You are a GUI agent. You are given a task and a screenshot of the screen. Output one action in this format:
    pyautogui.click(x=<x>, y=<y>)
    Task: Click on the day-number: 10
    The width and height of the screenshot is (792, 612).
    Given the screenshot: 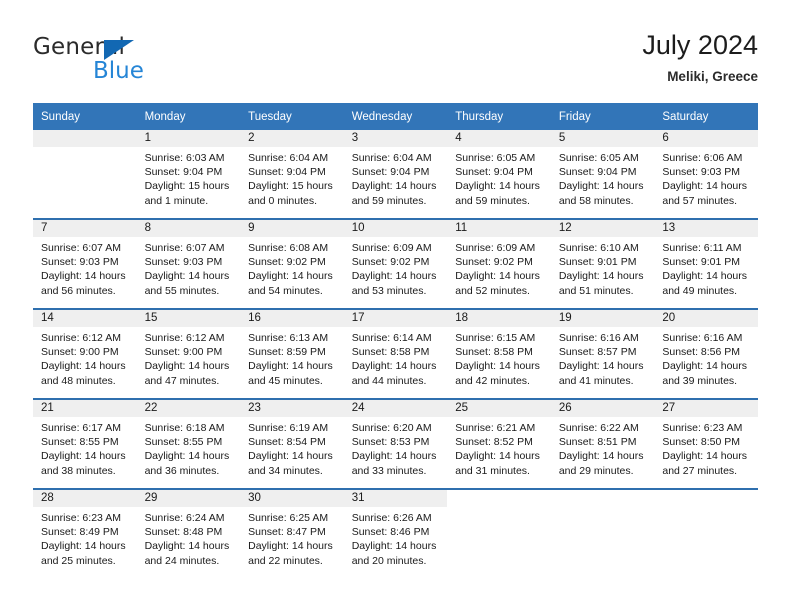 What is the action you would take?
    pyautogui.click(x=395, y=228)
    